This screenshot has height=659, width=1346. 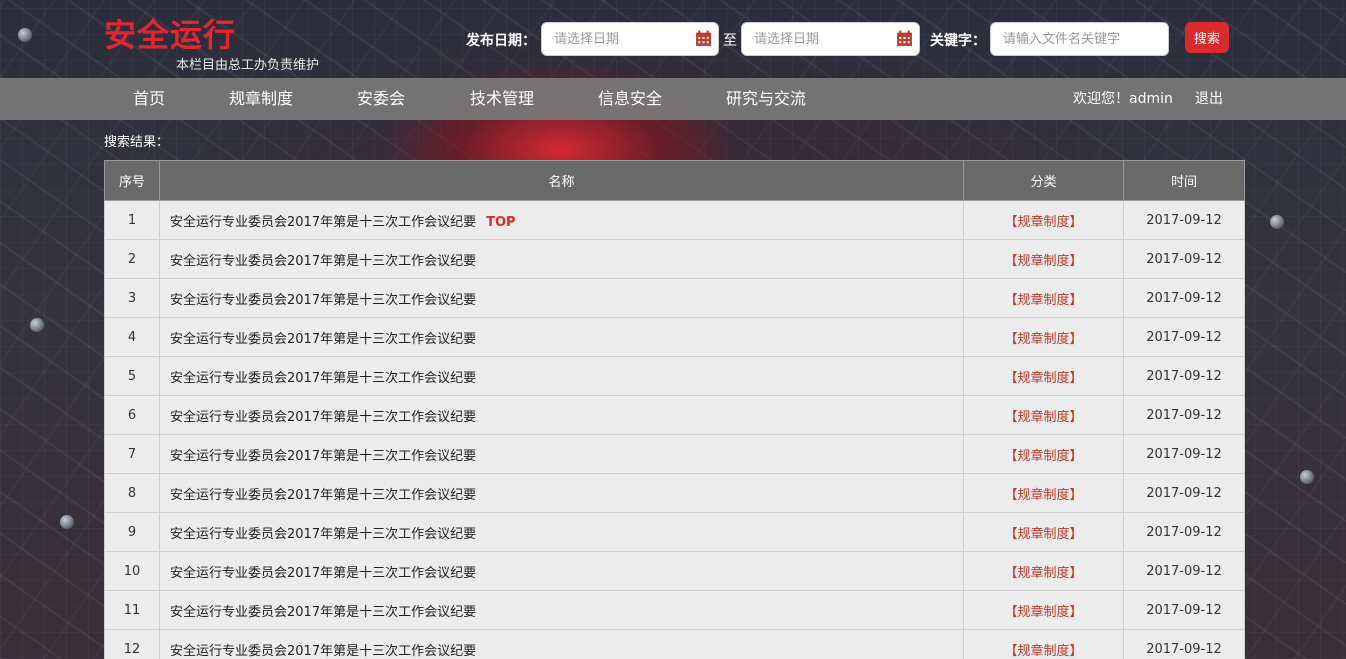 What do you see at coordinates (149, 99) in the screenshot?
I see `nav-item-home: 首页` at bounding box center [149, 99].